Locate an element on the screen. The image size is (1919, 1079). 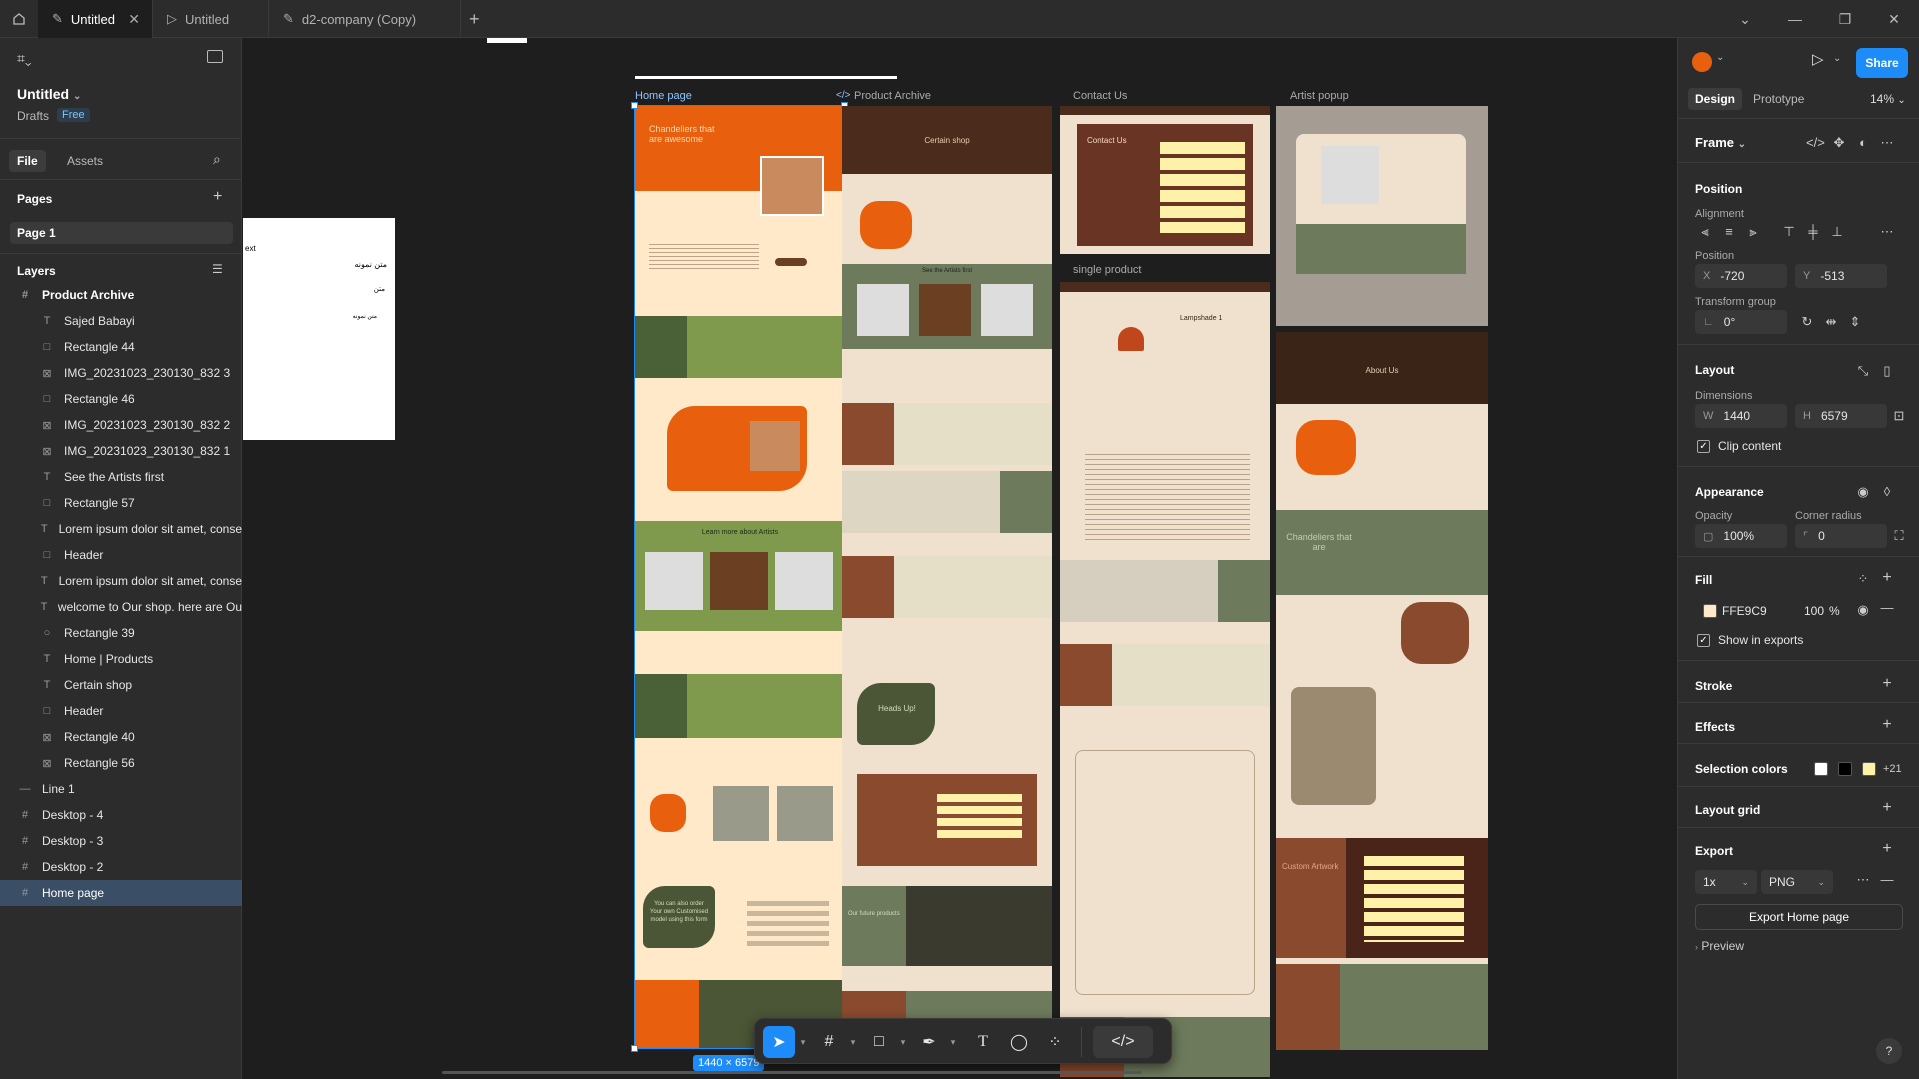
opacity-field: ▢ 100% is located at coordinates (1741, 536).